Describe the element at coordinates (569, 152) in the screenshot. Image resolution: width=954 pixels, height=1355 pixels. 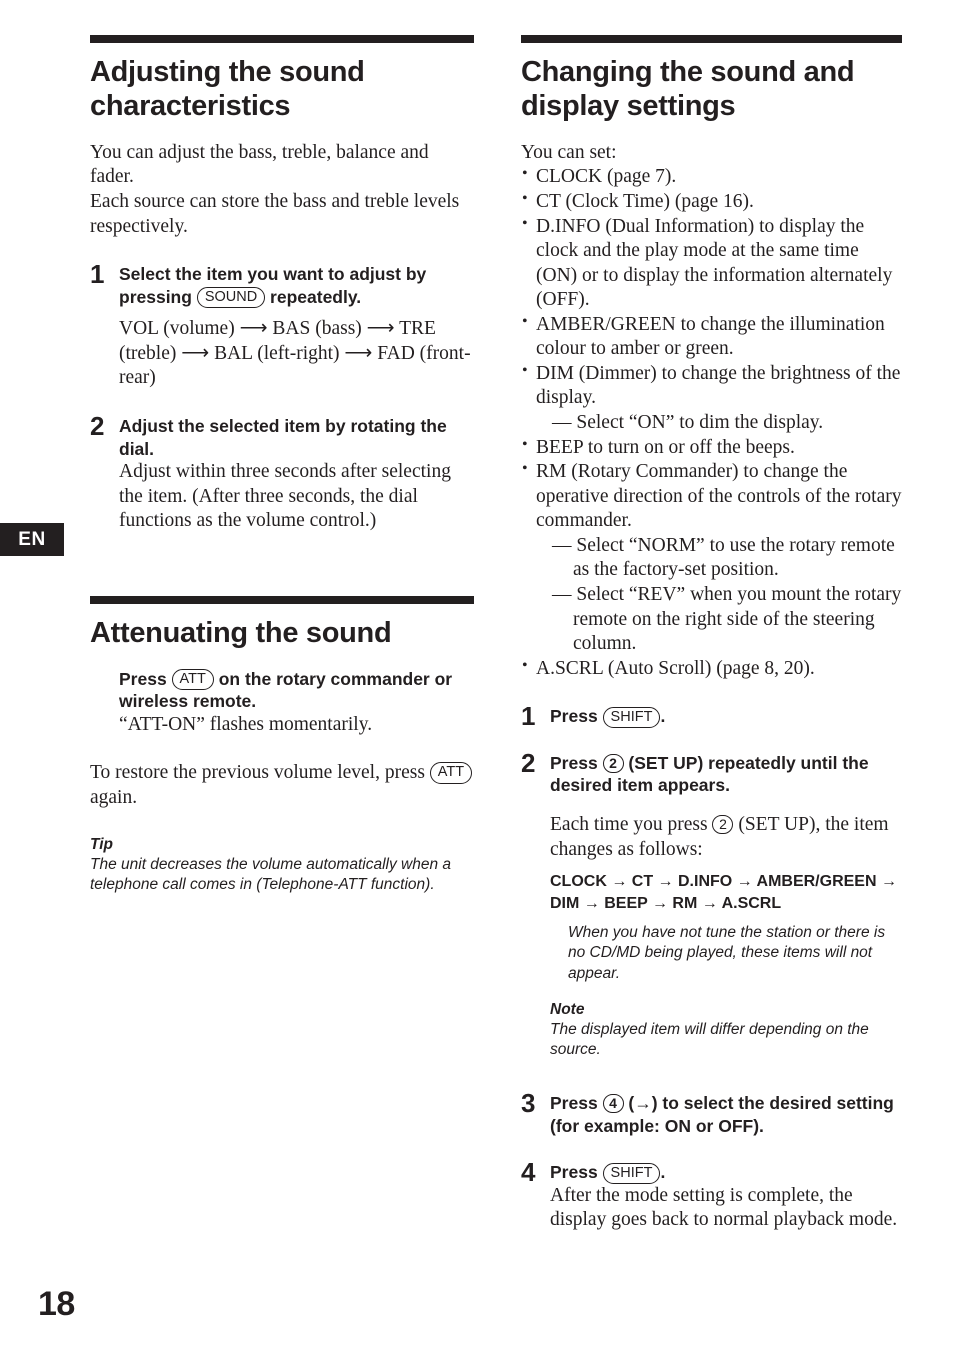
I see `intro-text: You can set:` at that location.